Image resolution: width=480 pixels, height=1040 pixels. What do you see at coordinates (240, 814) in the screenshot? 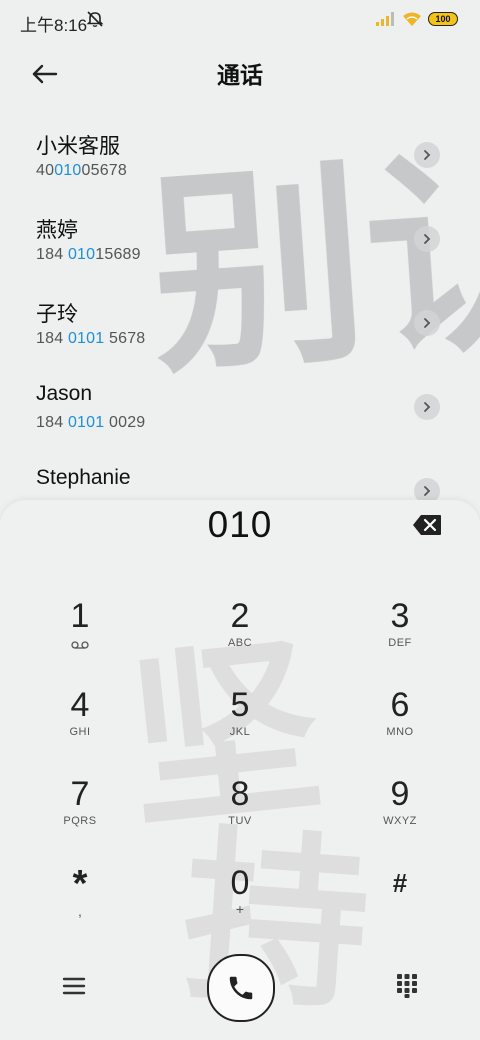
I see `key-8: 8 TUV` at bounding box center [240, 814].